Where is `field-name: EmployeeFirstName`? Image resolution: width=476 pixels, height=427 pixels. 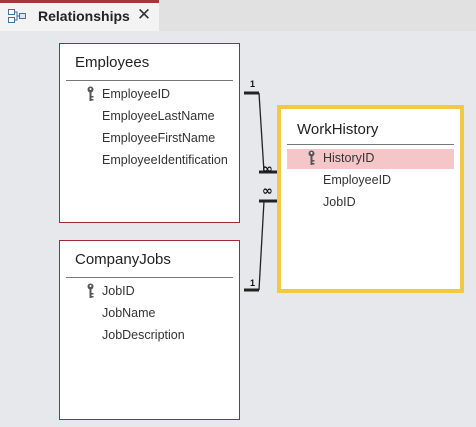 field-name: EmployeeFirstName is located at coordinates (159, 138).